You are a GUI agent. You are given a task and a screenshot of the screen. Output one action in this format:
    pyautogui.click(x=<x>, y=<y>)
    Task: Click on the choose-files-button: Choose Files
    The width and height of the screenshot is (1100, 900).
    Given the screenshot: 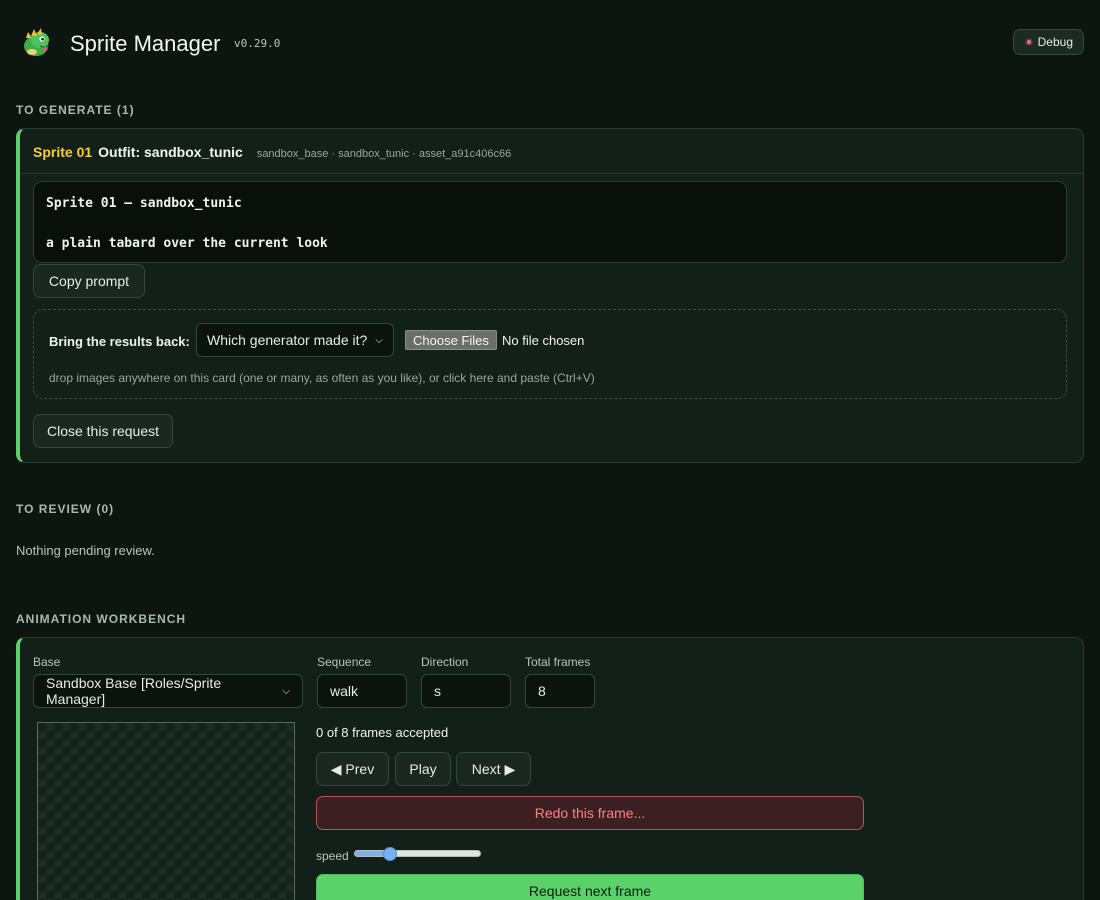 What is the action you would take?
    pyautogui.click(x=451, y=340)
    